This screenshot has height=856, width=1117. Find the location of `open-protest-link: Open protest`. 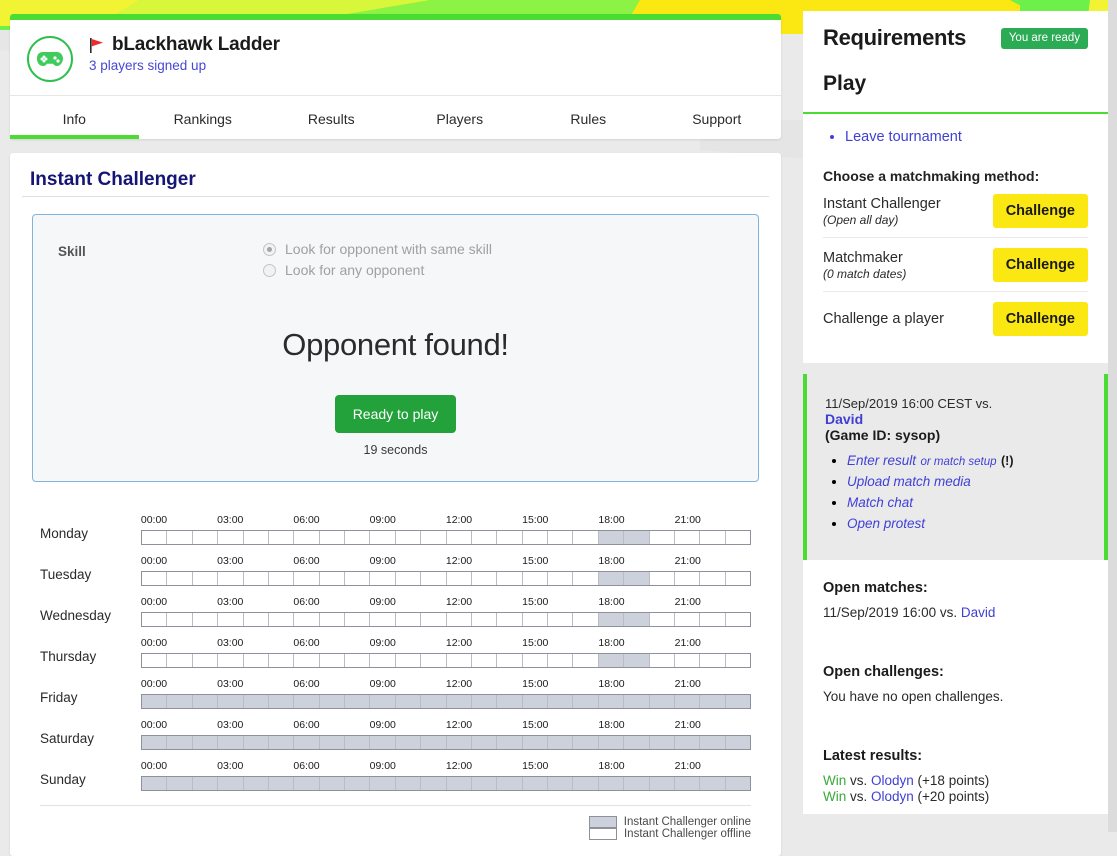

open-protest-link: Open protest is located at coordinates (886, 523).